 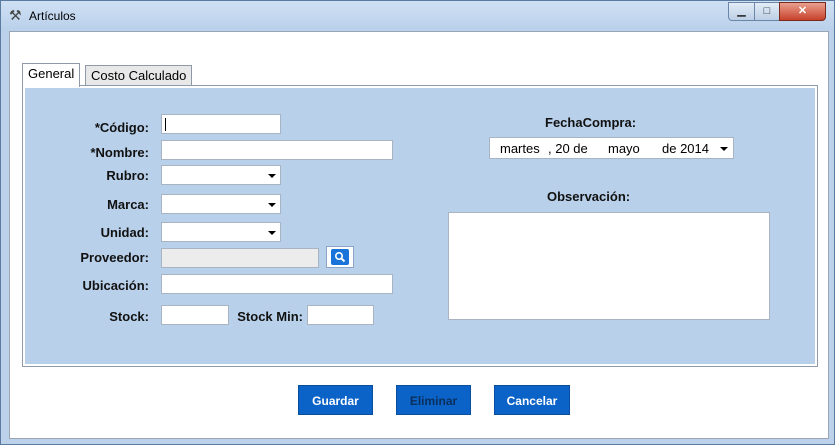 I want to click on stock-min-input, so click(x=340, y=315).